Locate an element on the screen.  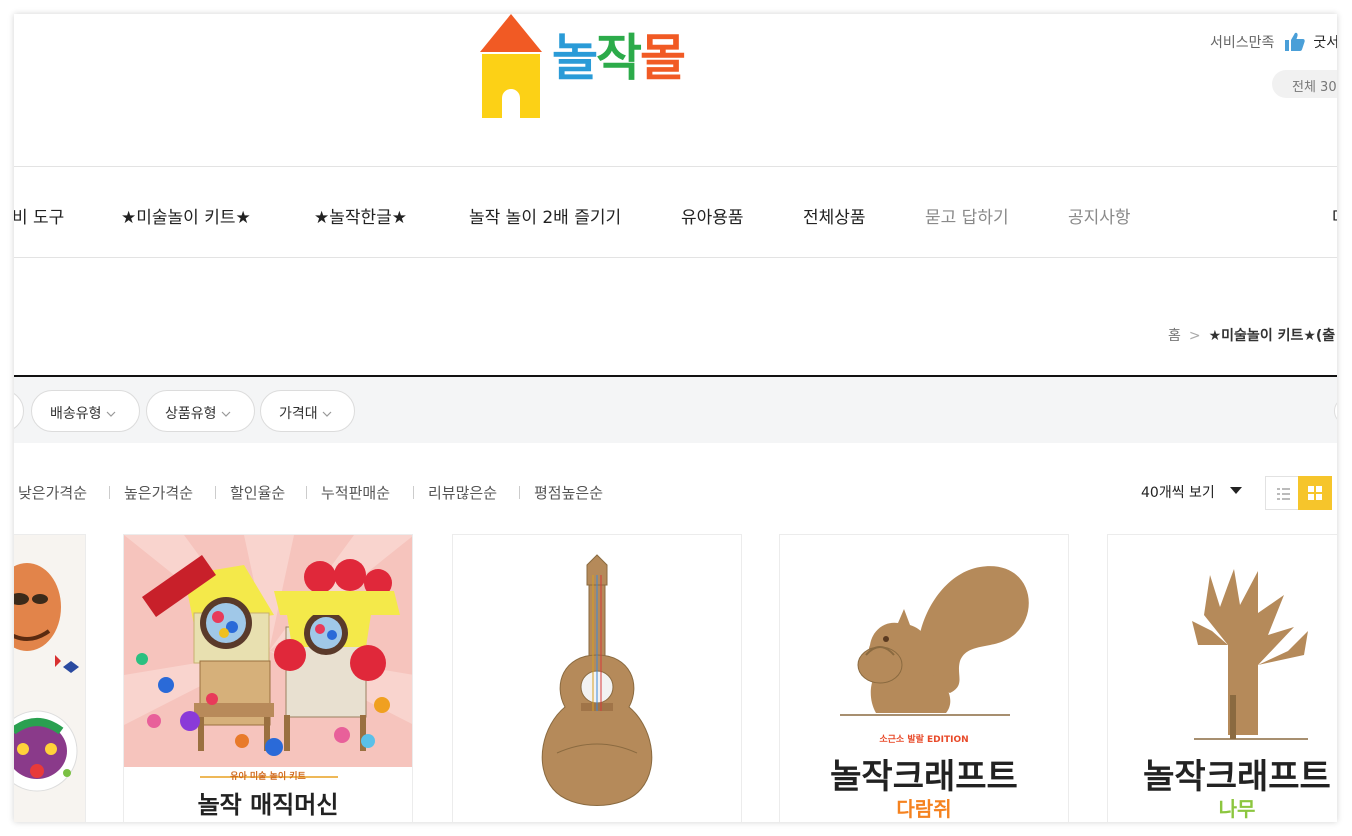
refresh-icon is located at coordinates (1335, 411).